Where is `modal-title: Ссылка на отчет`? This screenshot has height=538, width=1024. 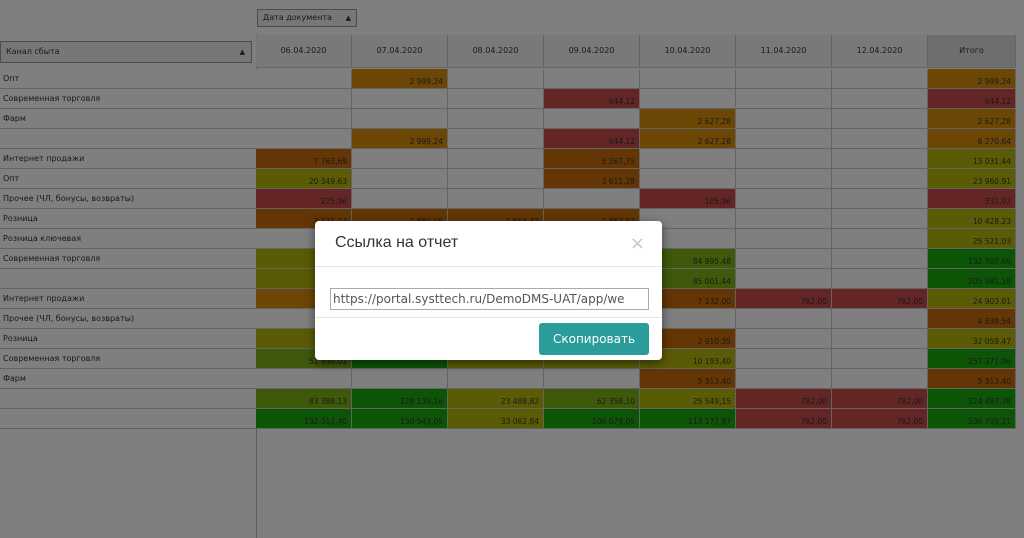 modal-title: Ссылка на отчет is located at coordinates (397, 242).